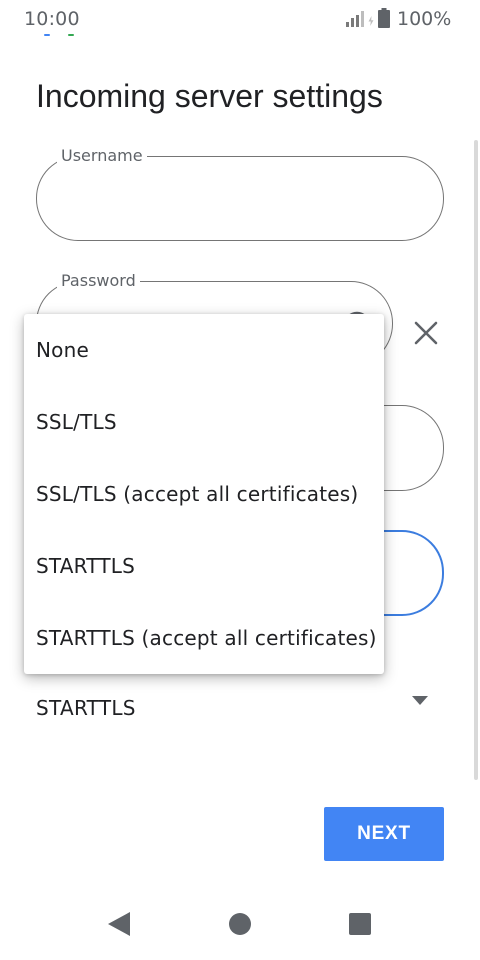  What do you see at coordinates (384, 834) in the screenshot?
I see `next-button: NEXT` at bounding box center [384, 834].